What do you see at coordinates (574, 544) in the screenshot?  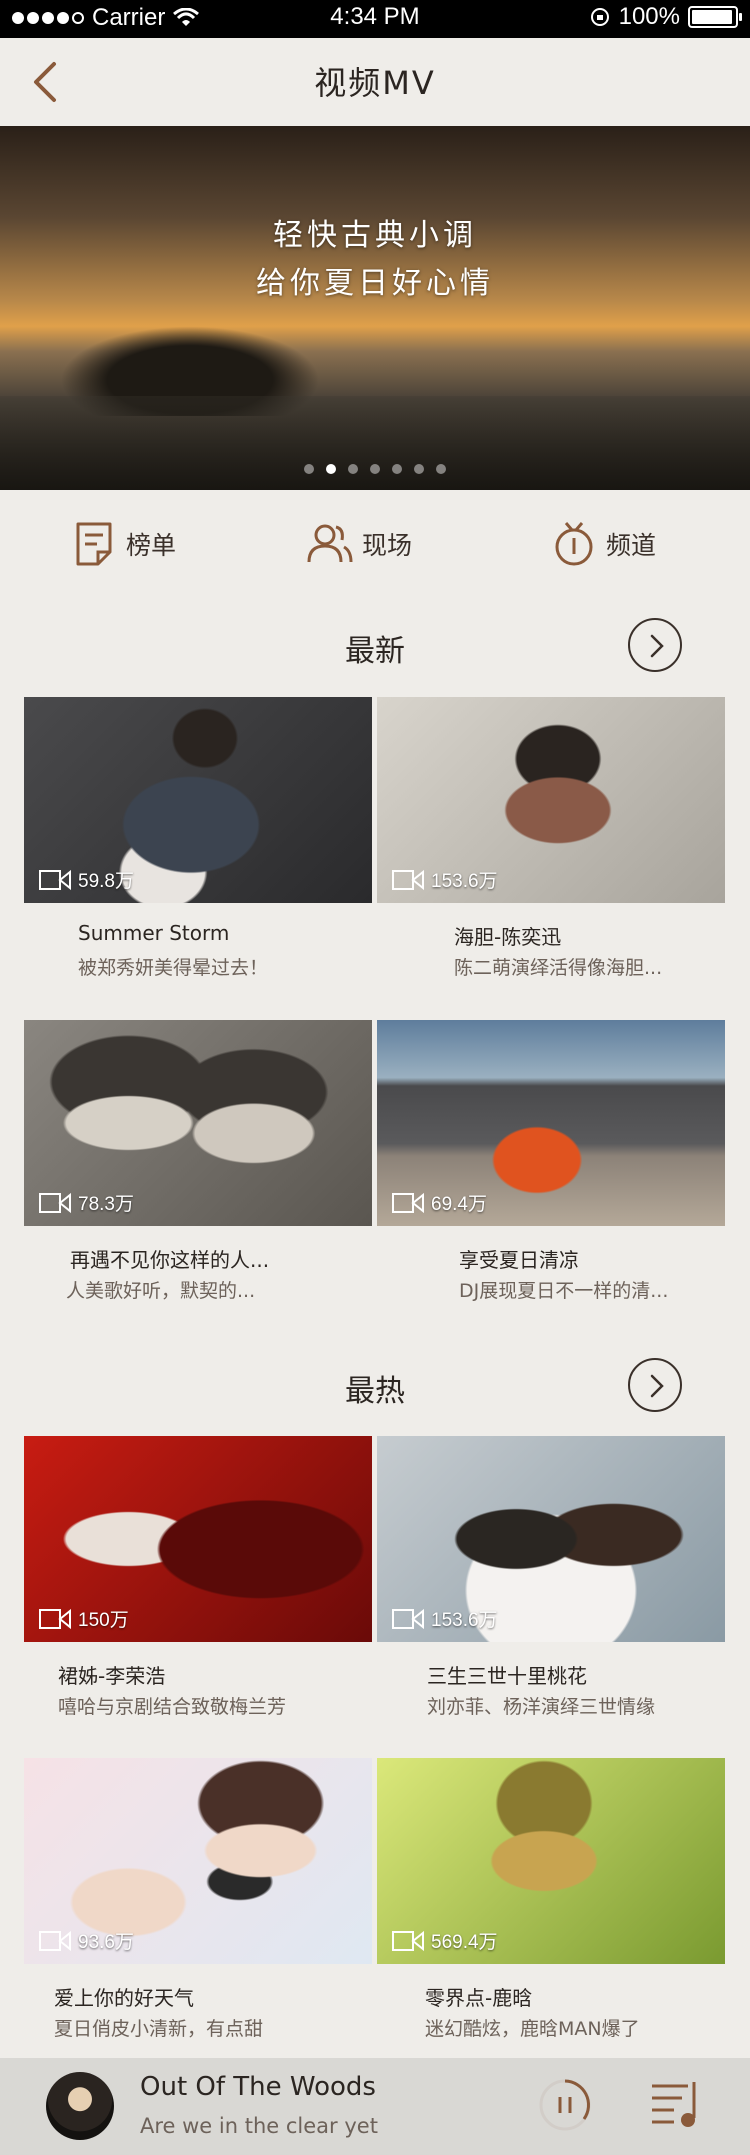 I see `tv-channel-icon` at bounding box center [574, 544].